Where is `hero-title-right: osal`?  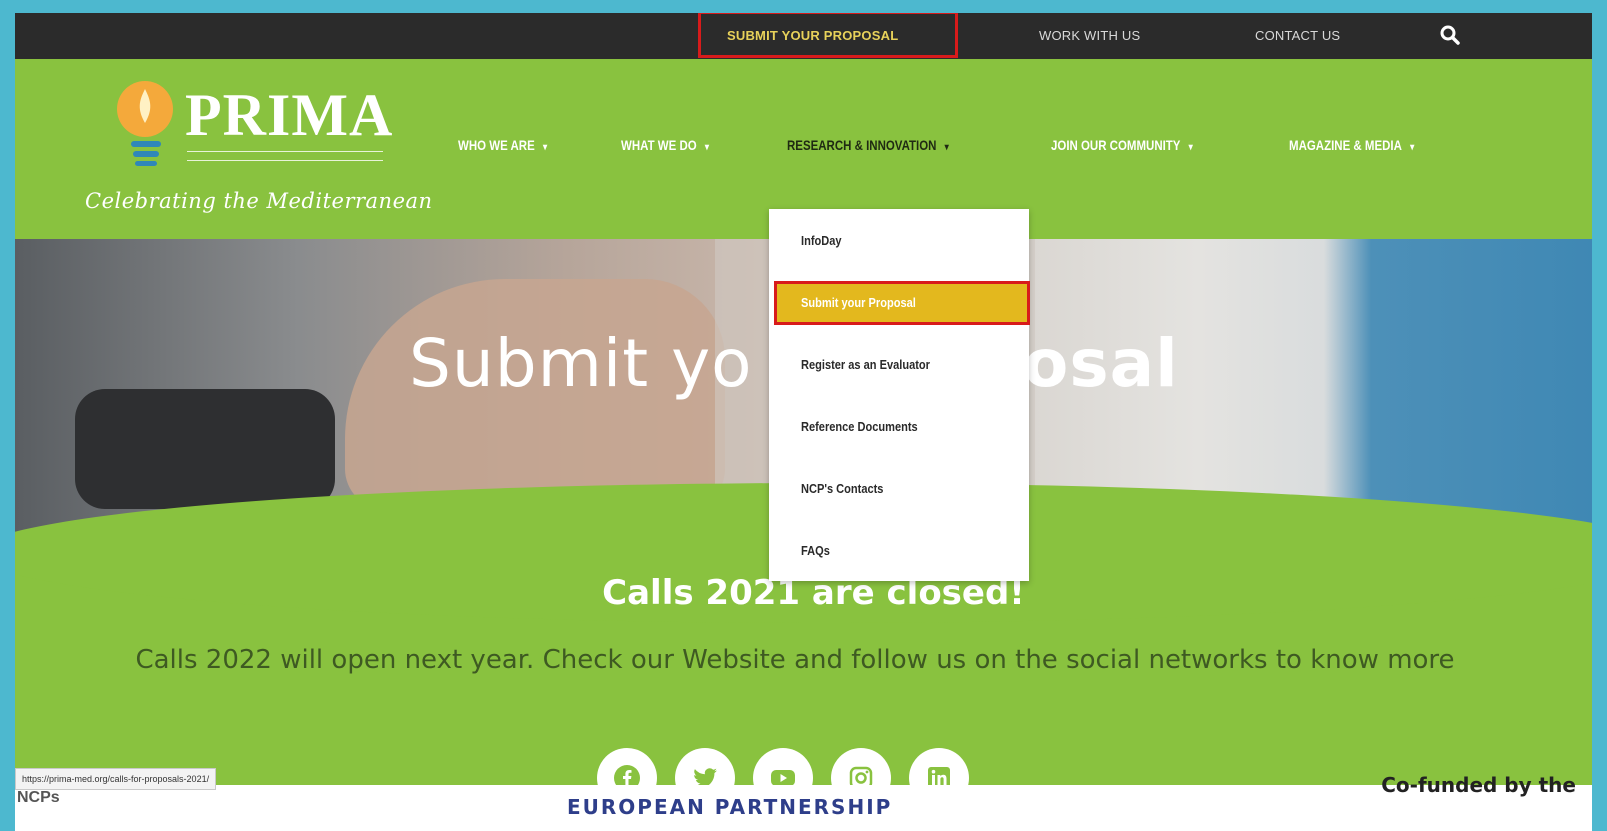 hero-title-right: osal is located at coordinates (1101, 363).